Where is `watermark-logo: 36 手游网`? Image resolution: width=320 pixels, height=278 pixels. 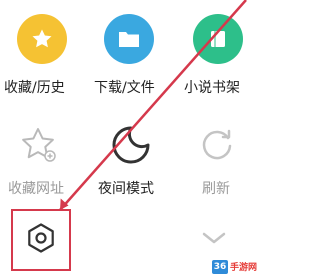 watermark-logo: 36 手游网 is located at coordinates (238, 266).